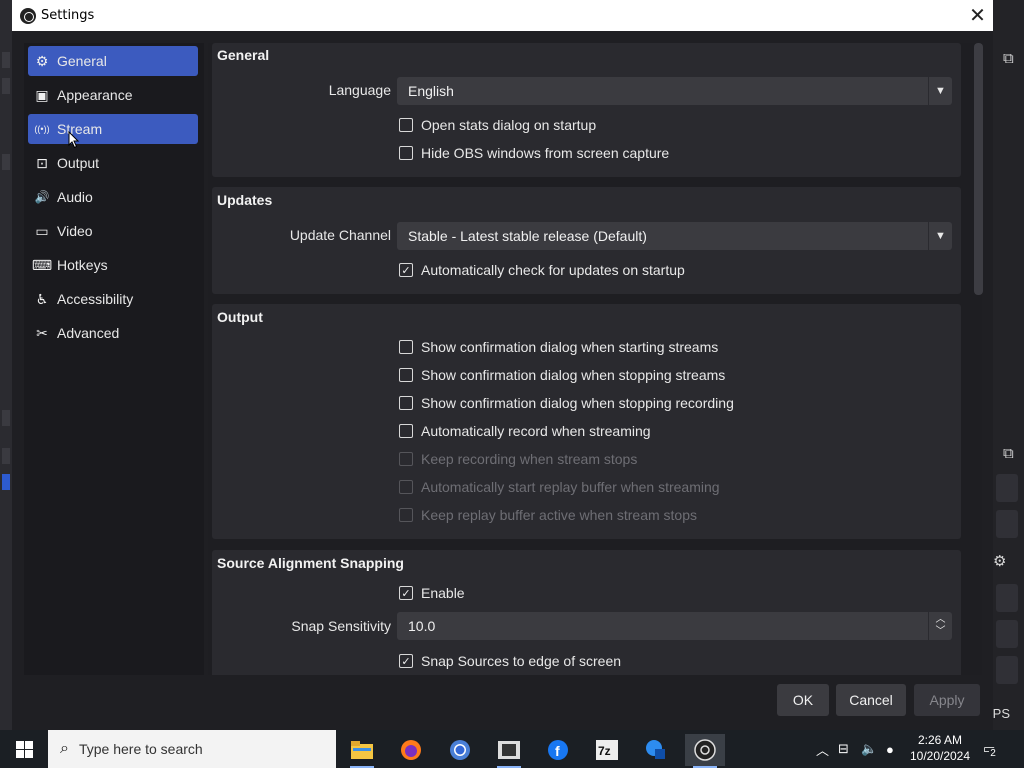 Image resolution: width=1024 pixels, height=768 pixels. I want to click on notification-center: ▭ 2, so click(990, 749).